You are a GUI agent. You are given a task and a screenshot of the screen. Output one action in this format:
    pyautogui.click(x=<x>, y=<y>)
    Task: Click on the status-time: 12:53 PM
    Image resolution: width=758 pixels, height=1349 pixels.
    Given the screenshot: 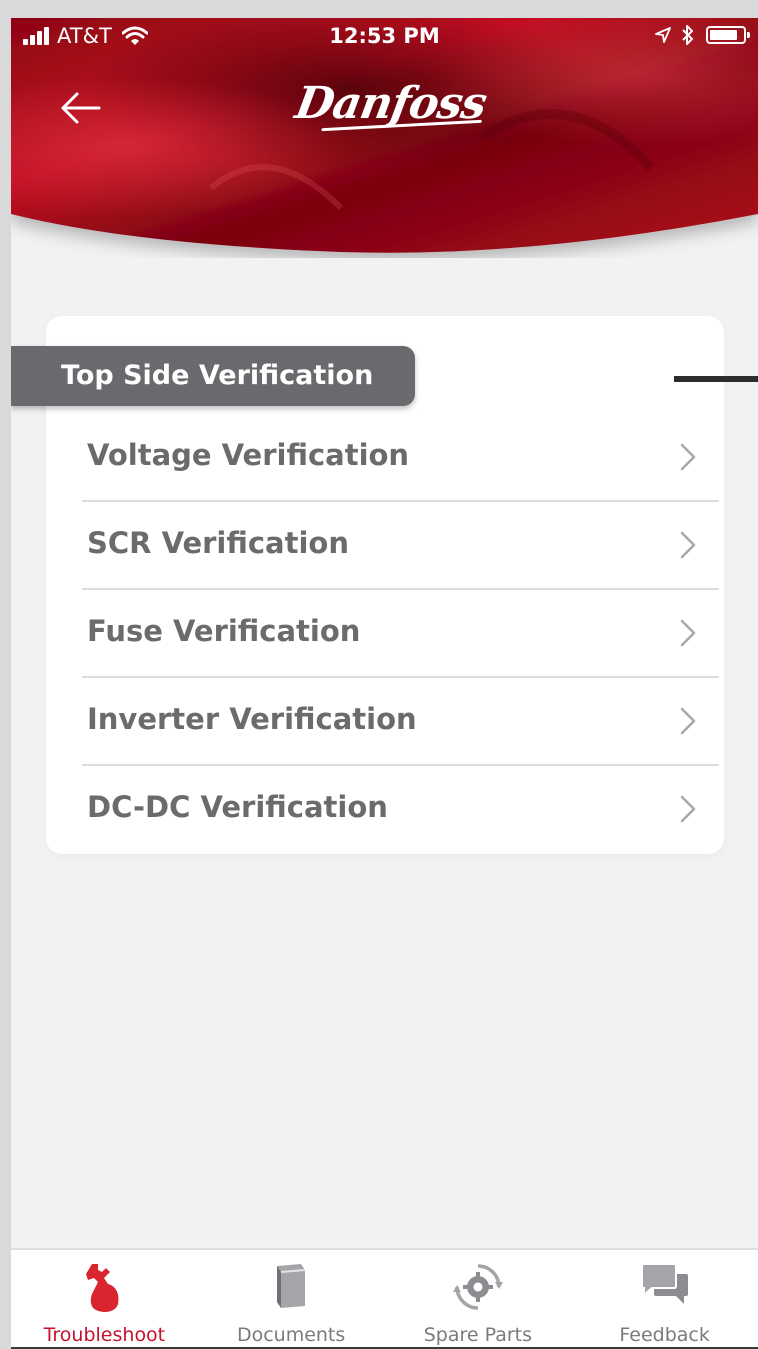 What is the action you would take?
    pyautogui.click(x=384, y=36)
    